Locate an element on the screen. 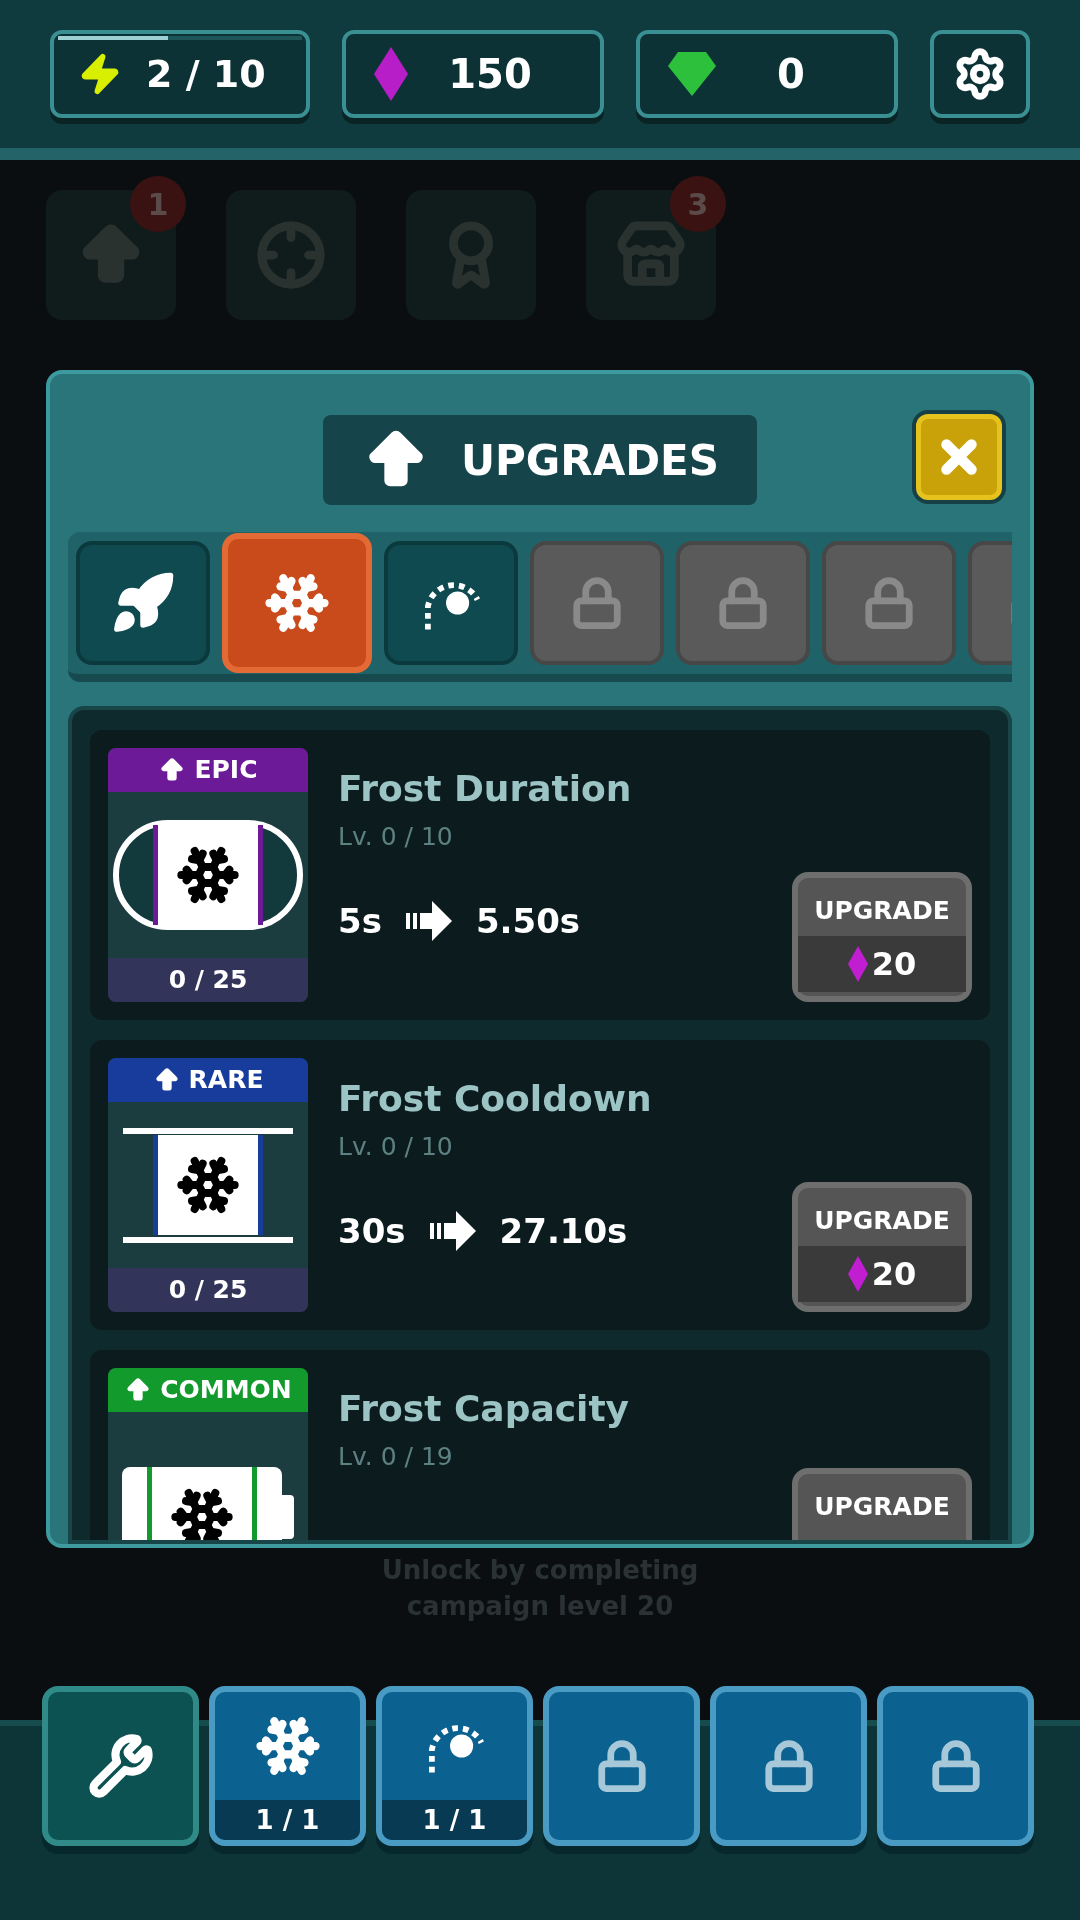 Image resolution: width=1080 pixels, height=1920 pixels. rarity-label: RARE is located at coordinates (226, 1080).